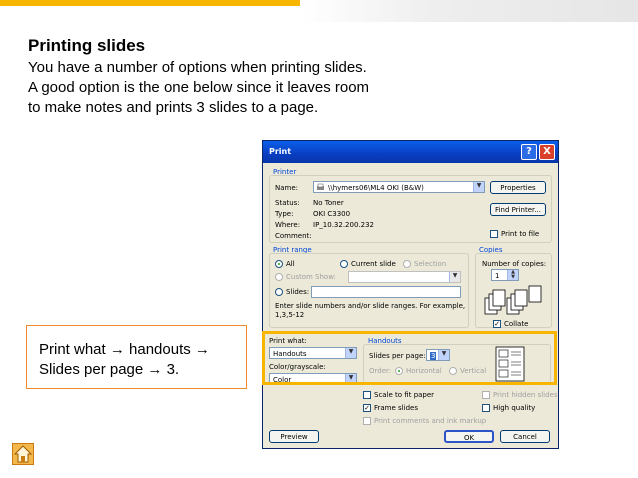  What do you see at coordinates (298, 292) in the screenshot?
I see `slides-label: Slides:` at bounding box center [298, 292].